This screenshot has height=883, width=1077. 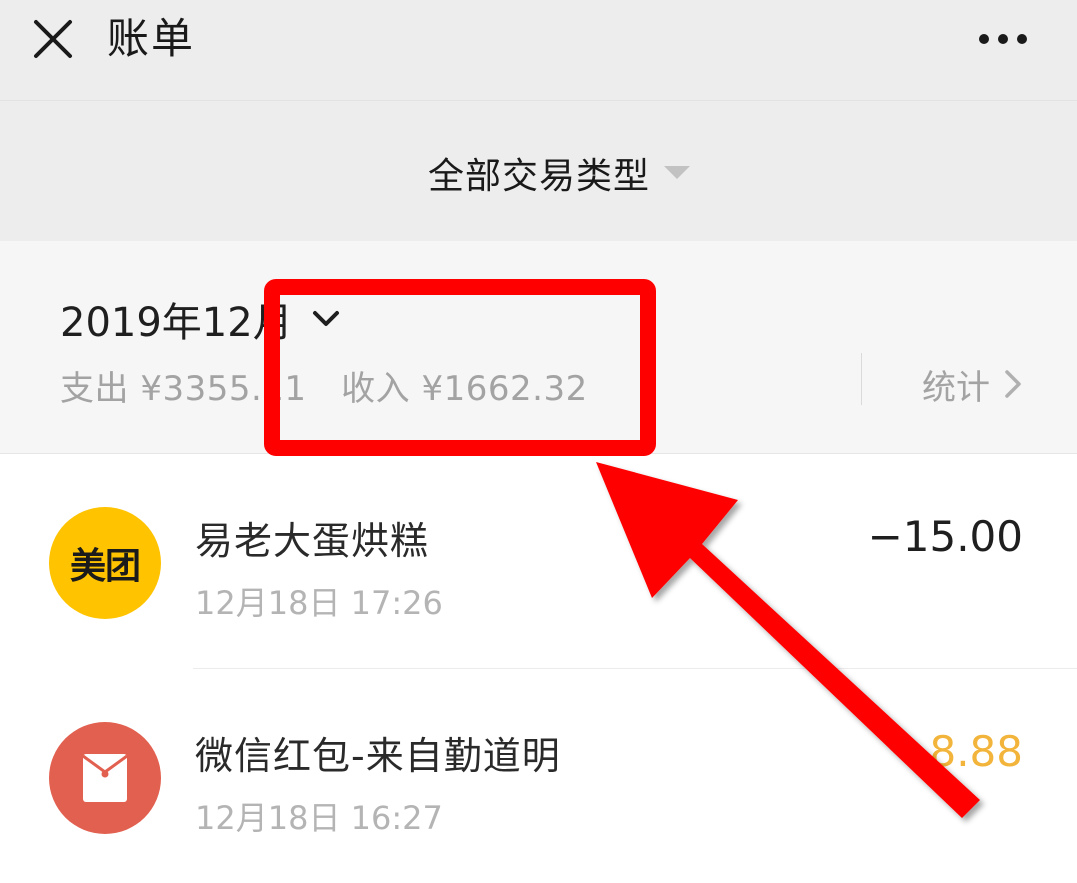 I want to click on transaction-amount: 8.88, so click(x=976, y=751).